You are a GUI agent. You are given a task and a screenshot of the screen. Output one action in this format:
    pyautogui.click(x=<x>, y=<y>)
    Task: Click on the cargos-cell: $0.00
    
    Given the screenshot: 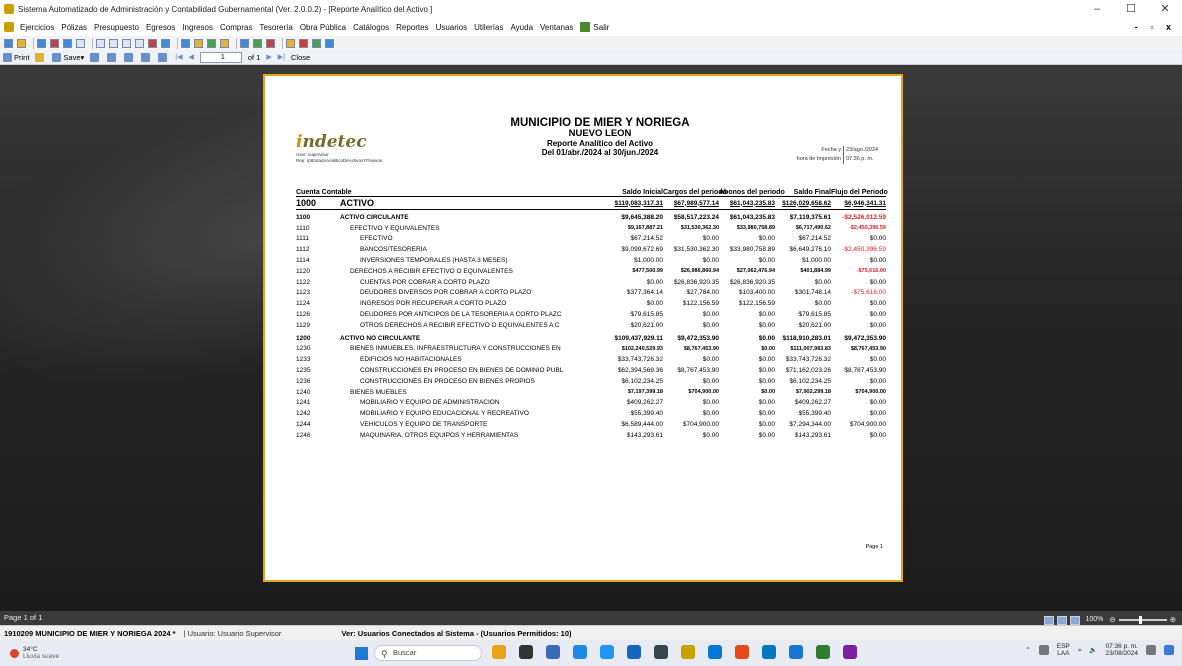 What is the action you would take?
    pyautogui.click(x=710, y=414)
    